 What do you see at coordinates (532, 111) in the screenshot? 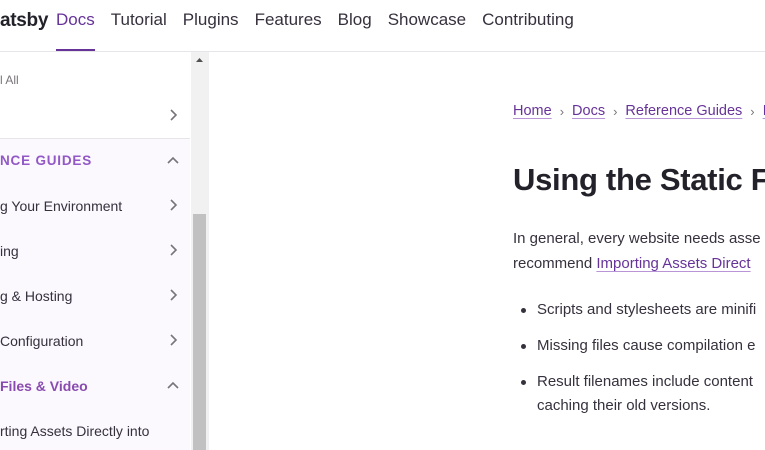
I see `breadcrumb-home: Home` at bounding box center [532, 111].